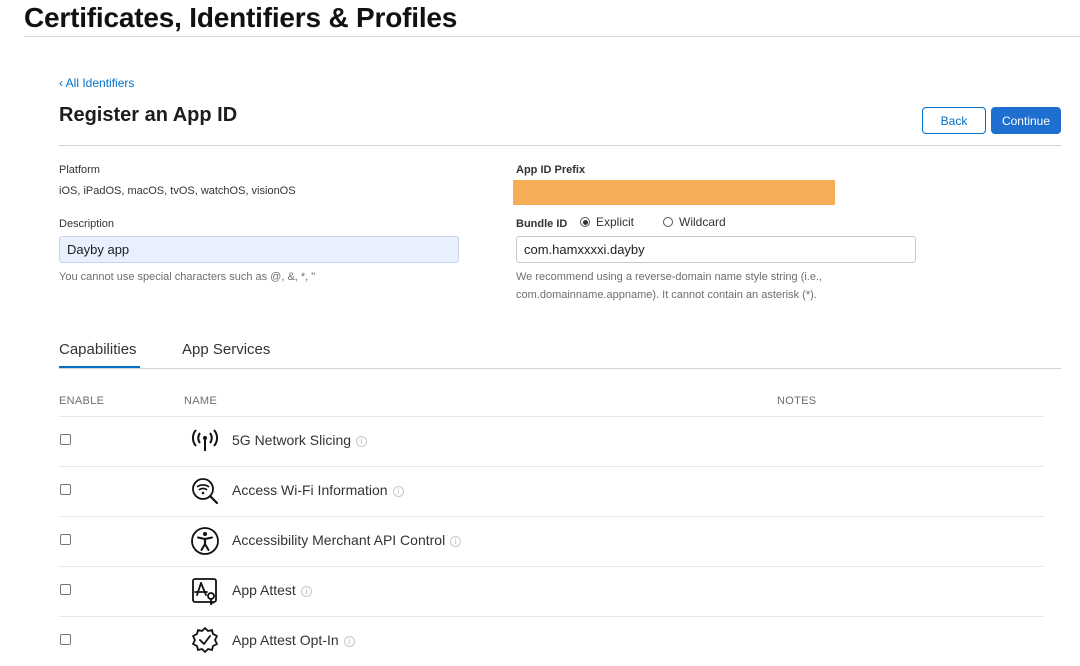 Image resolution: width=1080 pixels, height=666 pixels. What do you see at coordinates (205, 541) in the screenshot?
I see `accessibility-icon` at bounding box center [205, 541].